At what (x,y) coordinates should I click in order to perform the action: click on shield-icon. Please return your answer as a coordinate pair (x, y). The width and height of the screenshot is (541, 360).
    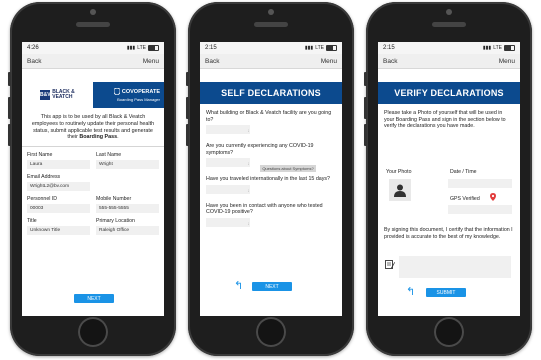
    Looking at the image, I should click on (116, 91).